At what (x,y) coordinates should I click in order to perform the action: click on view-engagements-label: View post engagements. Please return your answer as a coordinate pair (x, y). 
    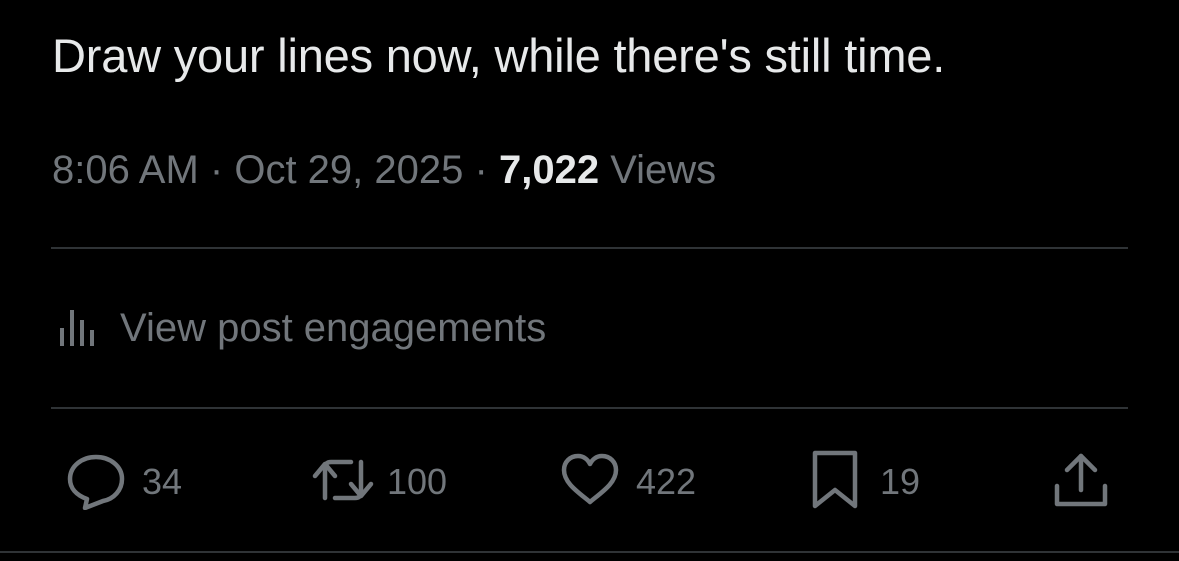
    Looking at the image, I should click on (333, 327).